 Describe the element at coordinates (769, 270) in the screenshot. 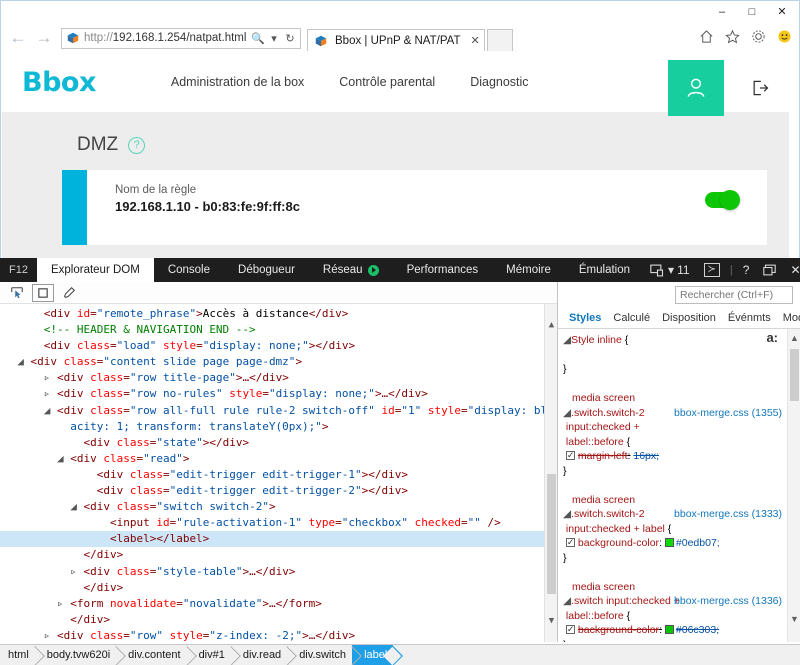

I see `dock-button` at that location.